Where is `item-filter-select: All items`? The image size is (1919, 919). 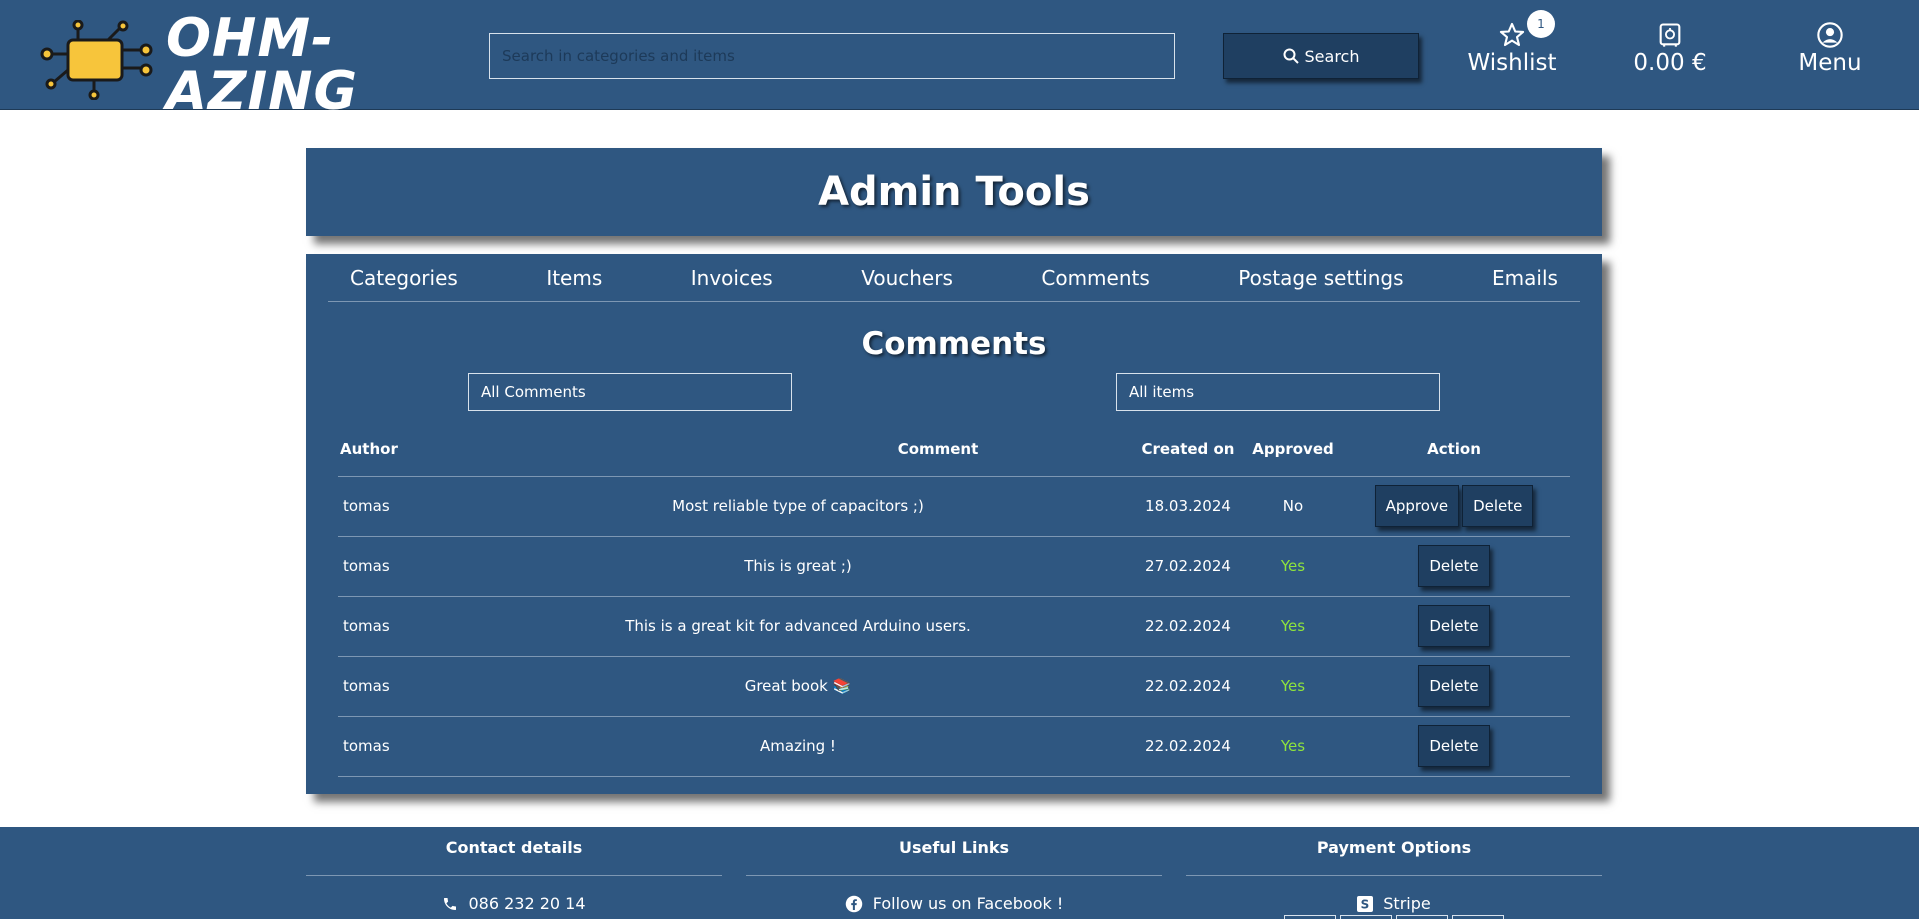
item-filter-select: All items is located at coordinates (1278, 392).